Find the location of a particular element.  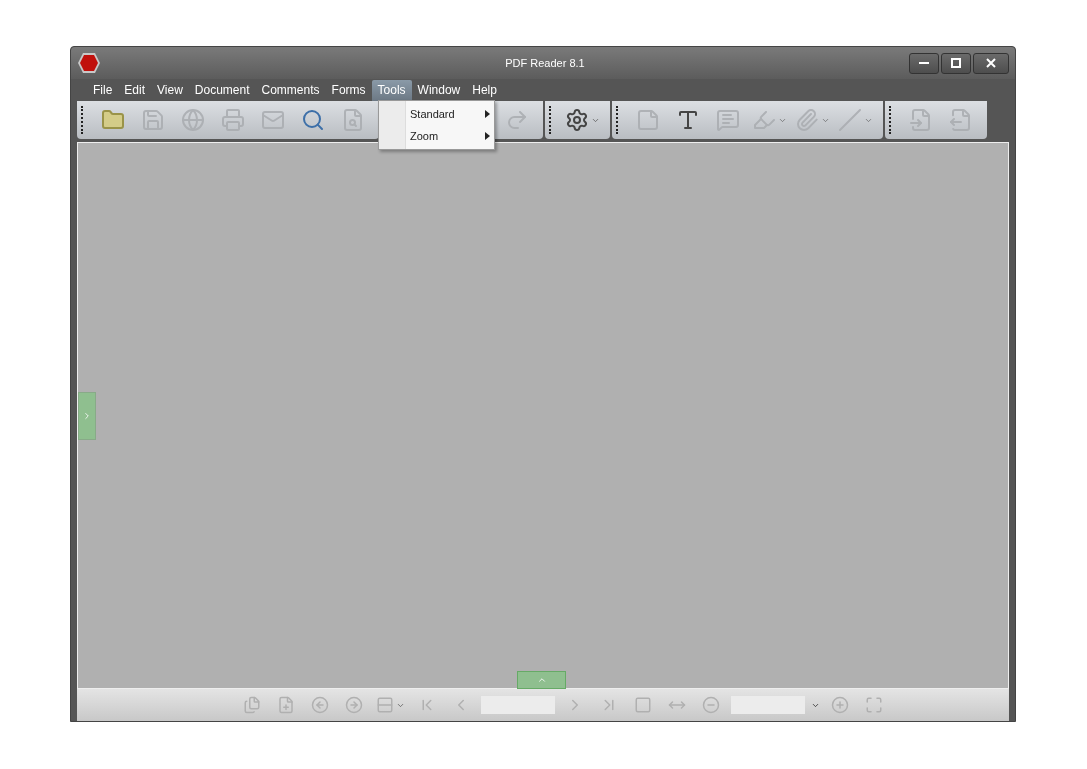

gear-panel-icon is located at coordinates (577, 120).